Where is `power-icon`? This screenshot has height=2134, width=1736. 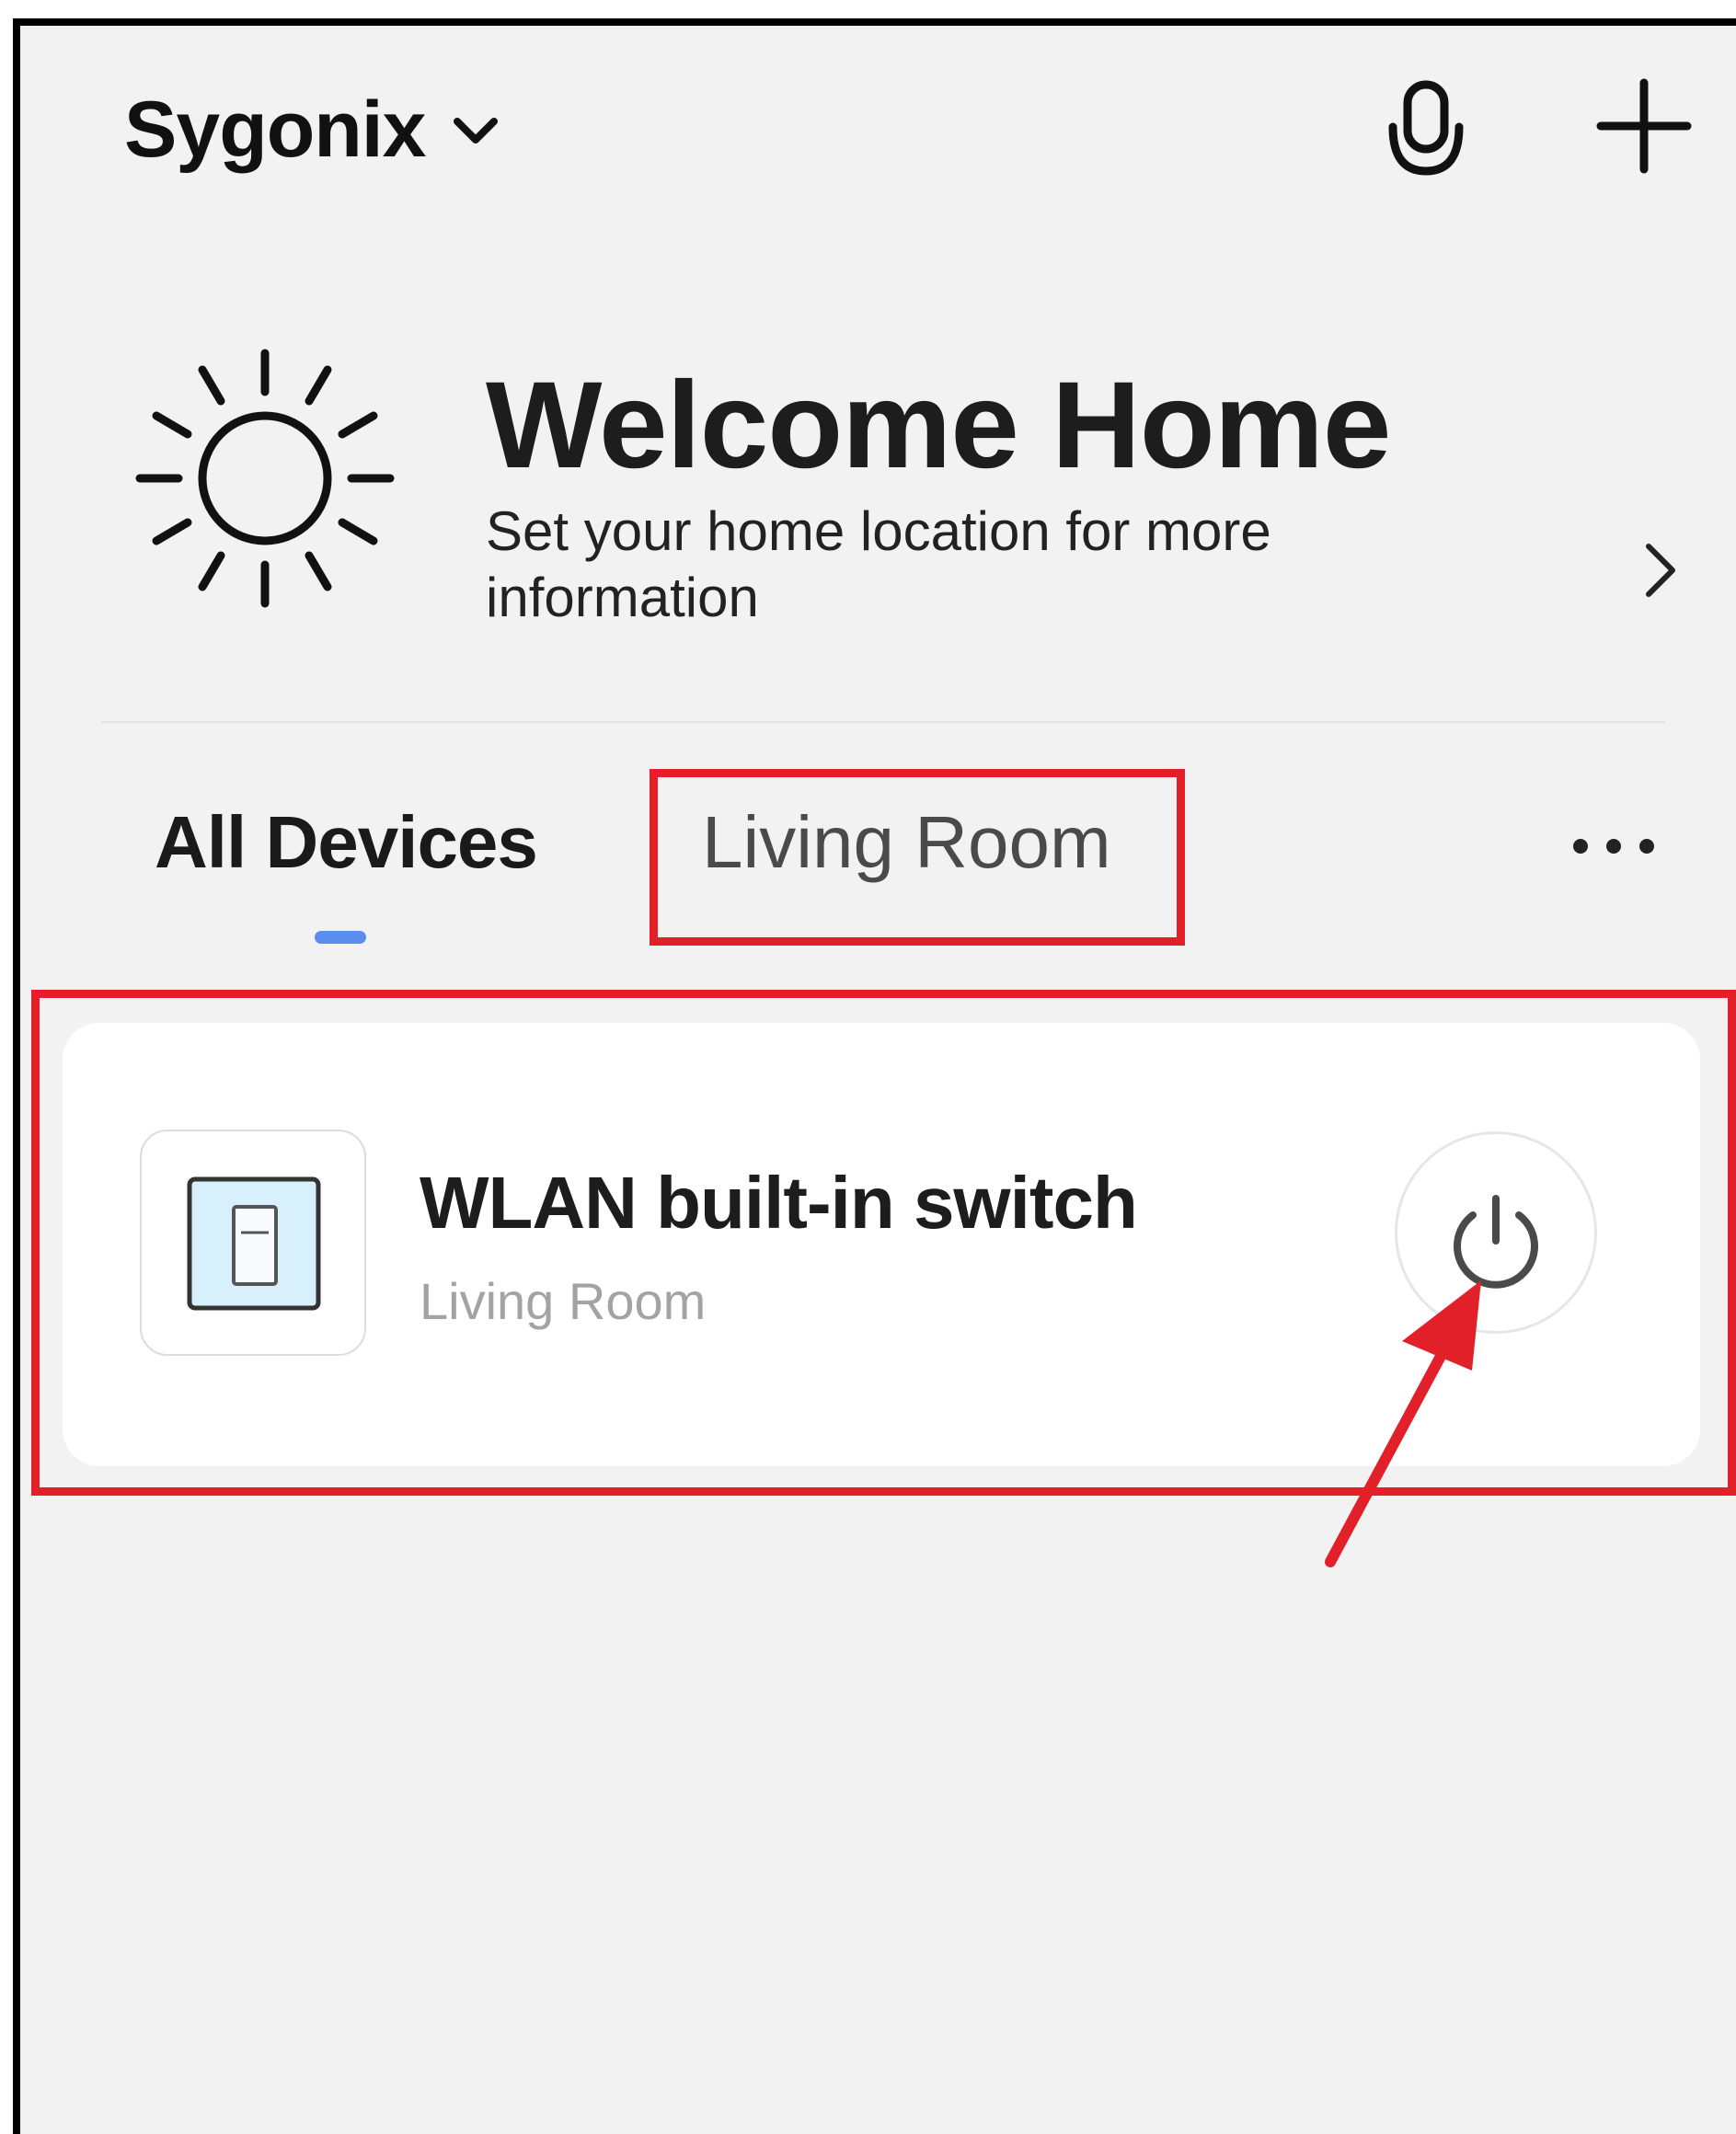
power-icon is located at coordinates (1496, 1242).